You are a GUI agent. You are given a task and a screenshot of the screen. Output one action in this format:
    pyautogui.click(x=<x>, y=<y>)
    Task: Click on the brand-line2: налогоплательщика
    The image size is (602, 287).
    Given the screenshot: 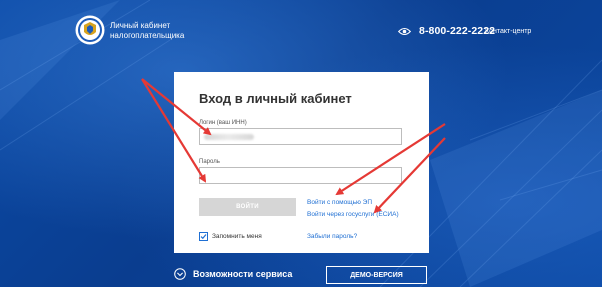 What is the action you would take?
    pyautogui.click(x=147, y=35)
    